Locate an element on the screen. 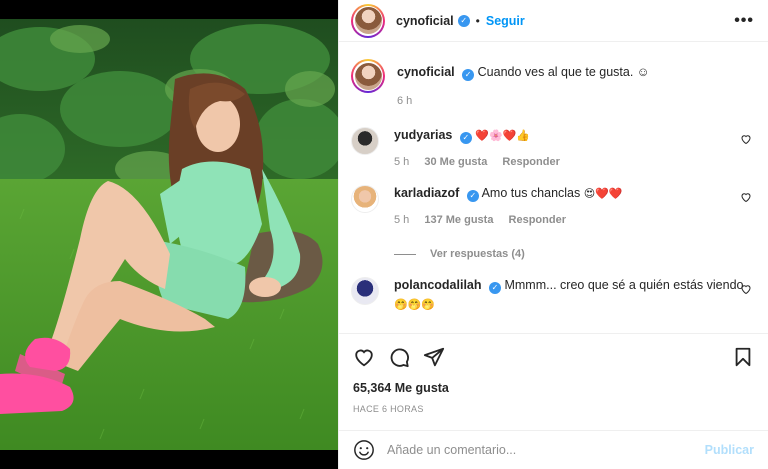 The image size is (768, 469). replies-line is located at coordinates (405, 254).